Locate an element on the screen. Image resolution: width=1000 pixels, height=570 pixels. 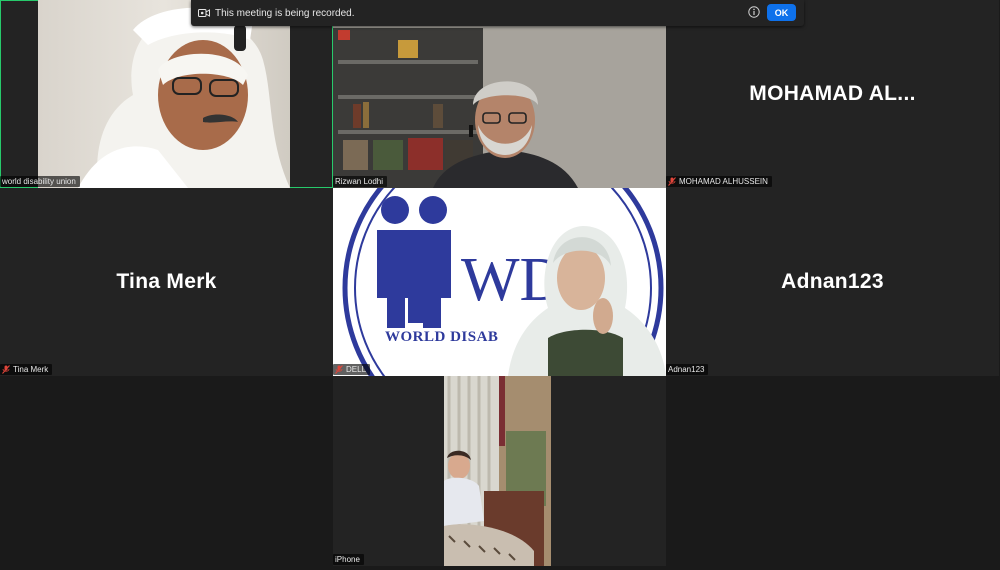
participant-name: Tina Merk is located at coordinates (31, 369).